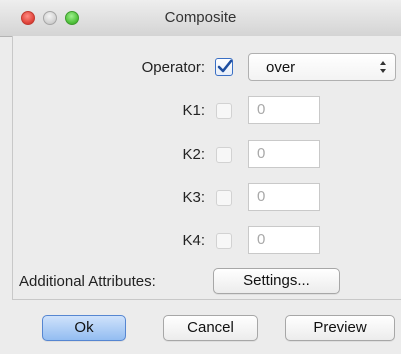 This screenshot has height=354, width=401. What do you see at coordinates (193, 154) in the screenshot?
I see `k2-label: K2:` at bounding box center [193, 154].